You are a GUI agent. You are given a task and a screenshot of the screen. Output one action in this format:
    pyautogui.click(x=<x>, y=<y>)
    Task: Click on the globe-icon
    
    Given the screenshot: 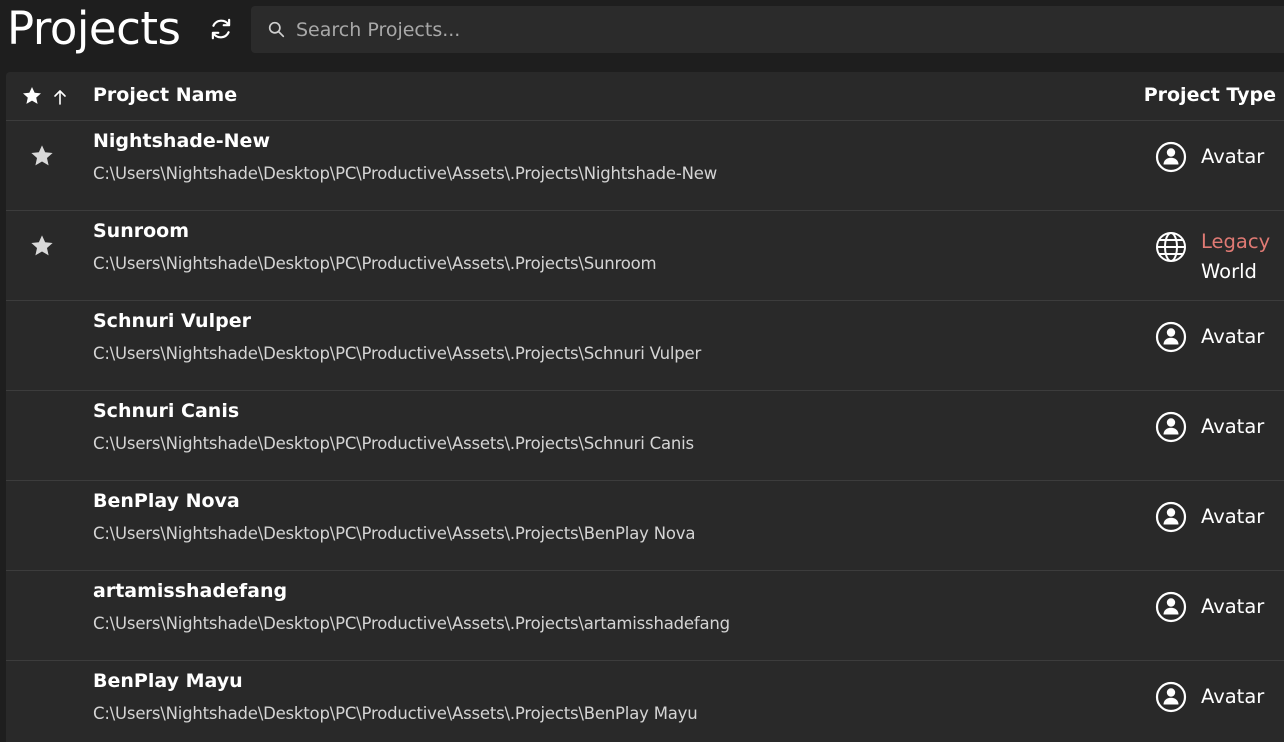 What is the action you would take?
    pyautogui.click(x=1171, y=247)
    